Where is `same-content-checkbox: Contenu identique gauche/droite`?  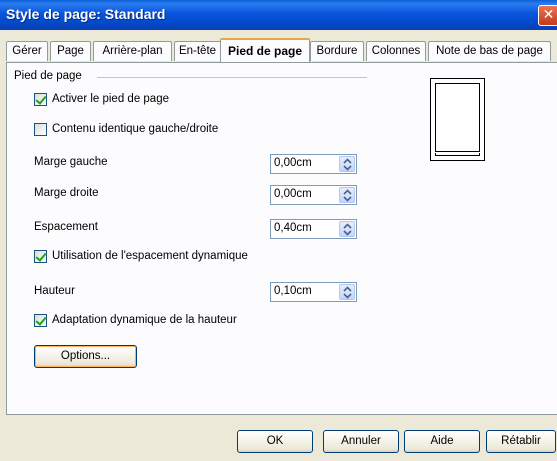
same-content-checkbox: Contenu identique gauche/droite is located at coordinates (126, 129).